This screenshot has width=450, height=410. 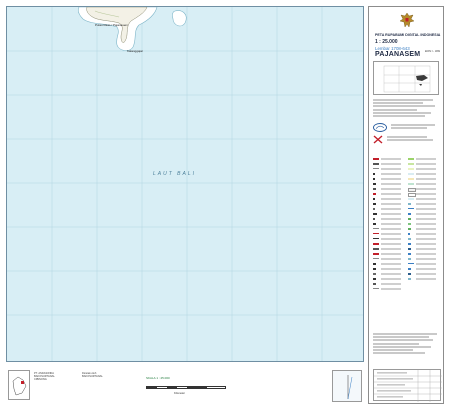 What do you see at coordinates (386, 42) in the screenshot?
I see `map-scale: 1 : 25.000` at bounding box center [386, 42].